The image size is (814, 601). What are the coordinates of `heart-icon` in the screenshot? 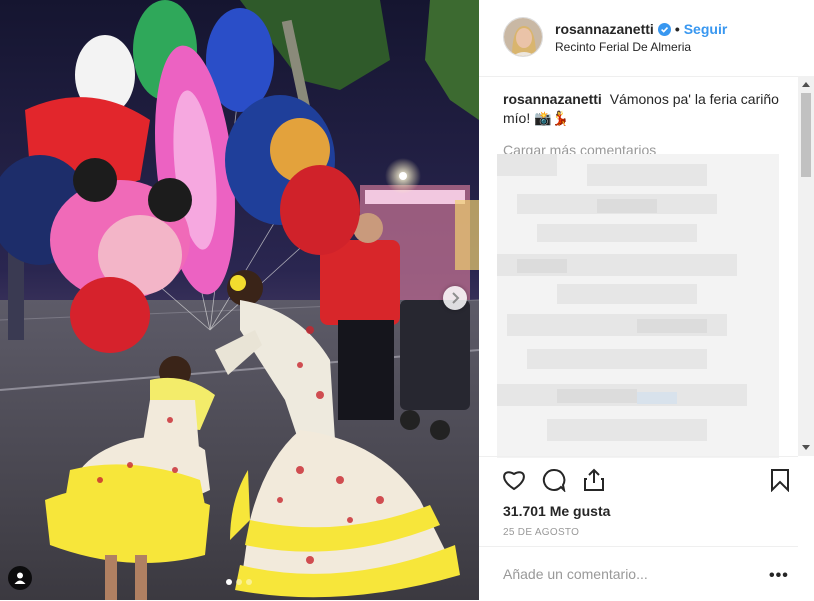 It's located at (514, 481).